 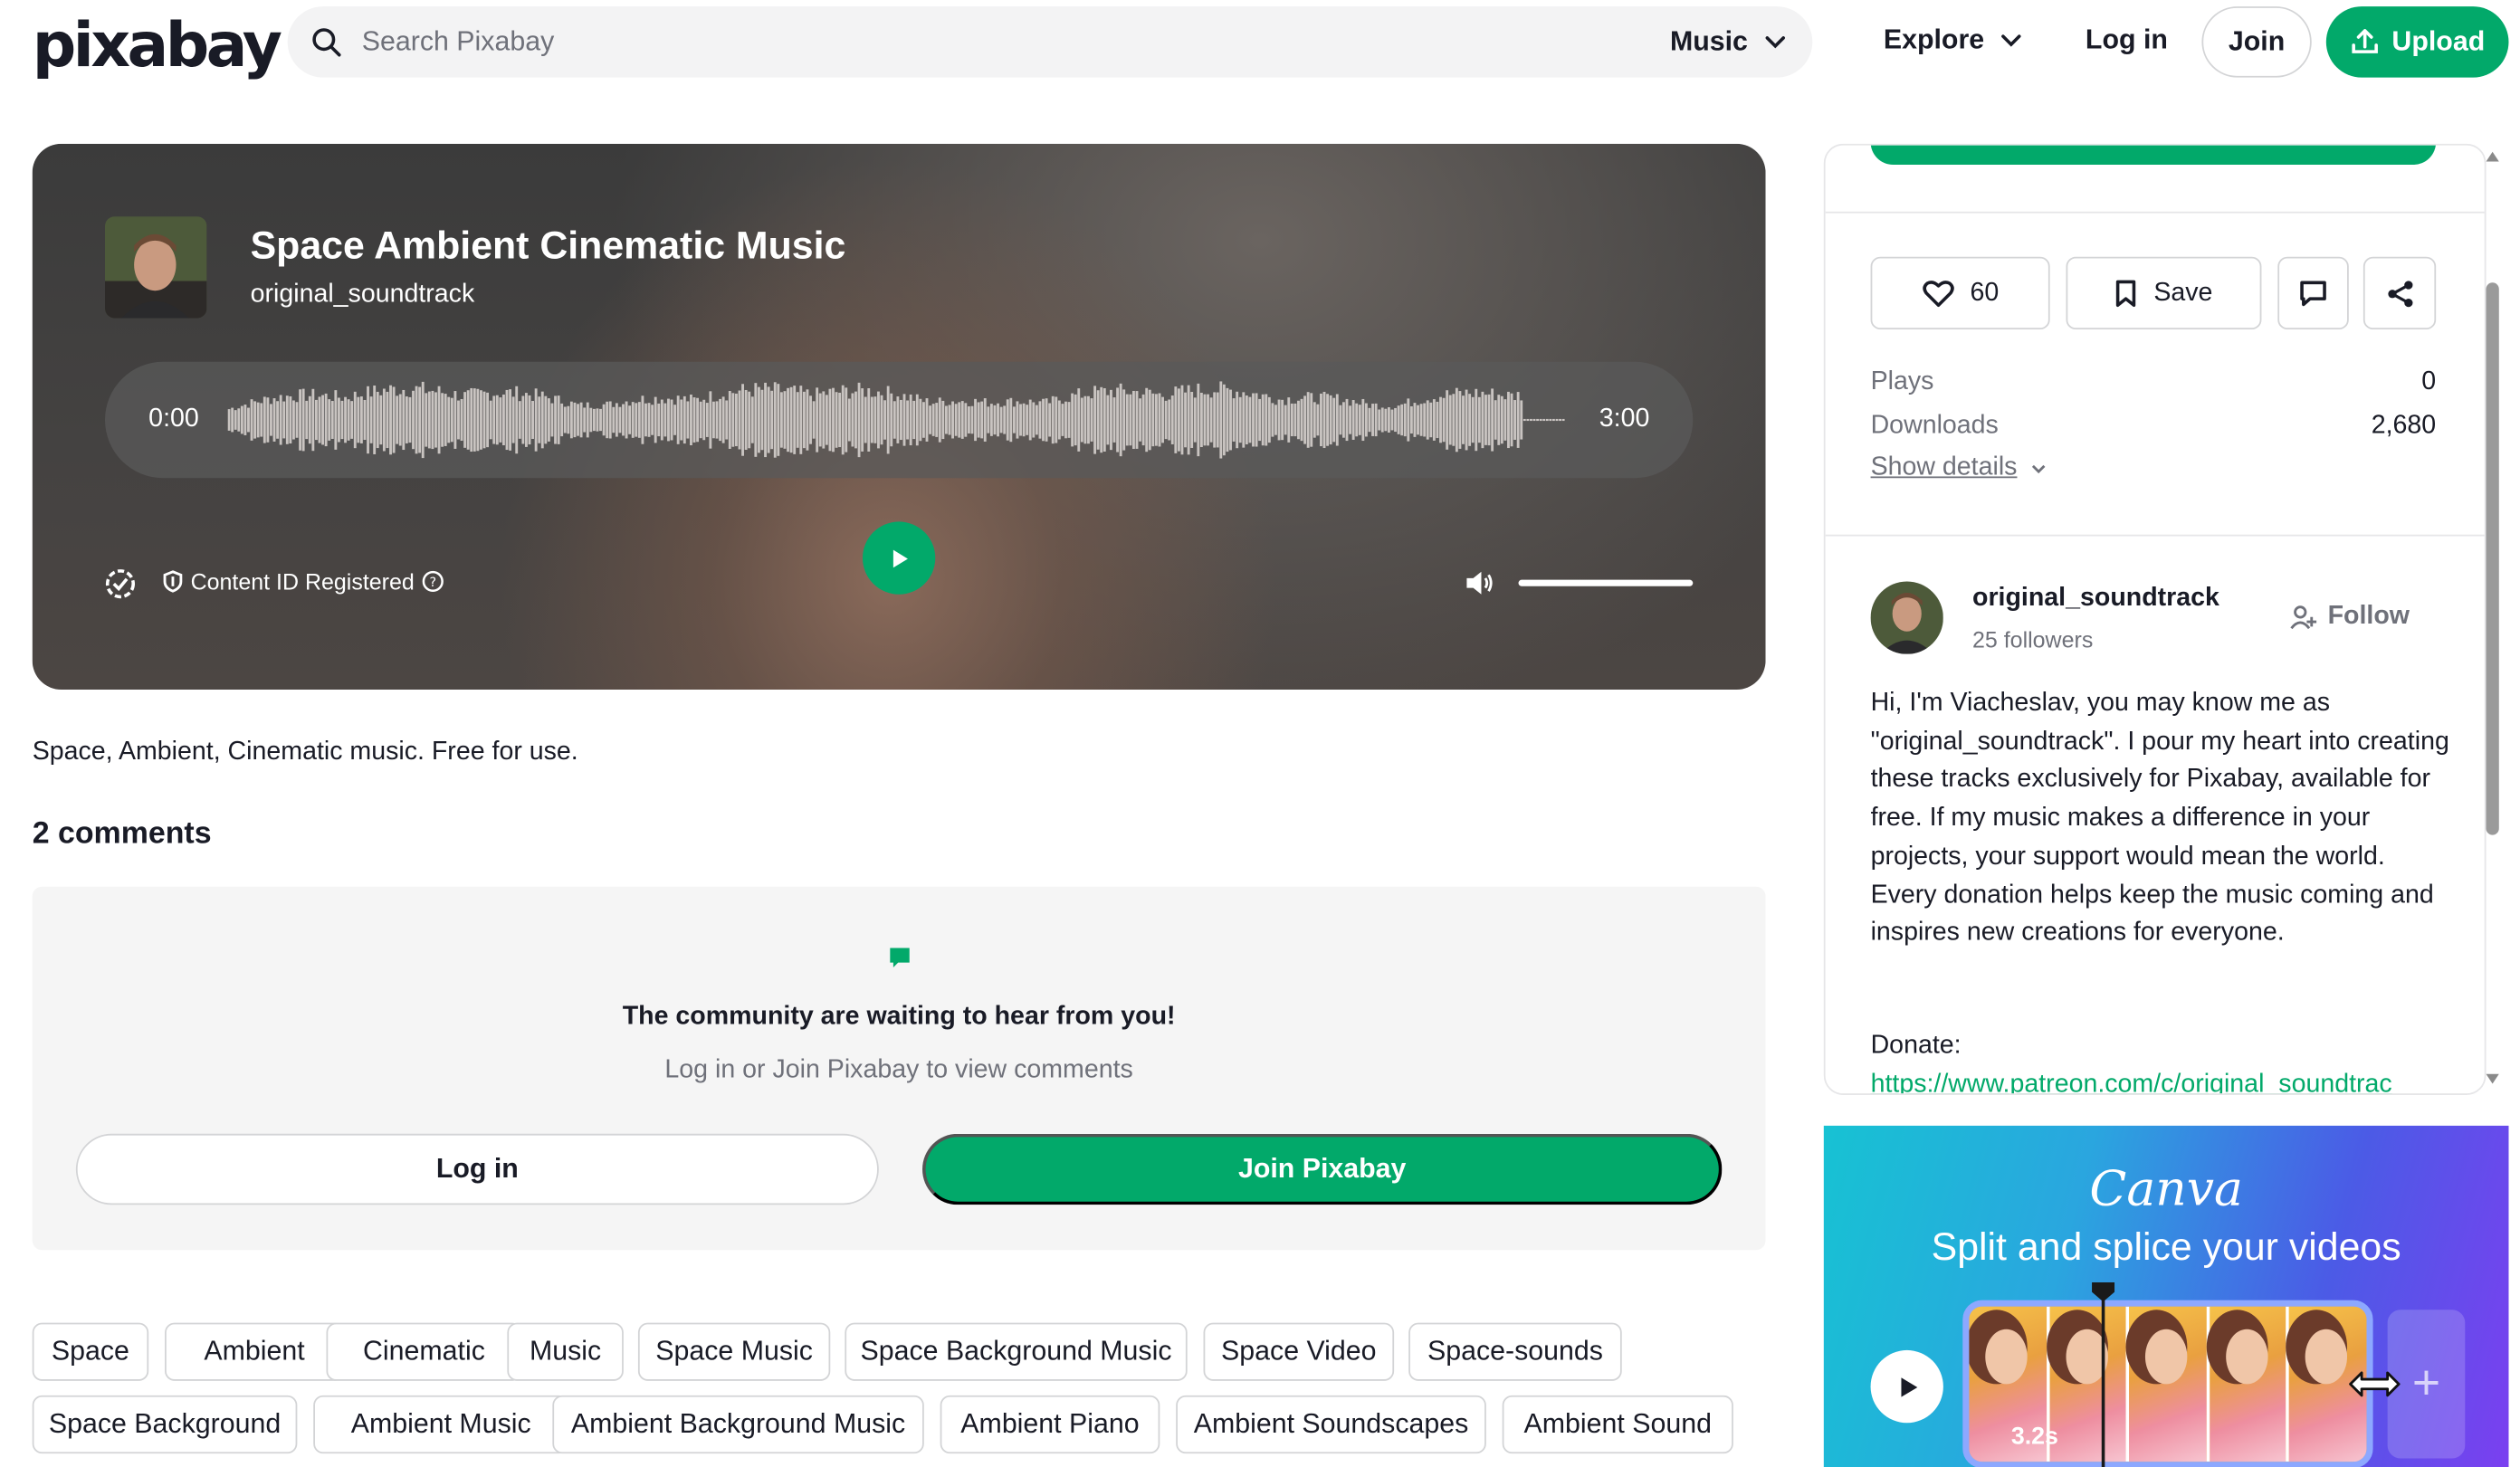 I want to click on search-input, so click(x=1015, y=42).